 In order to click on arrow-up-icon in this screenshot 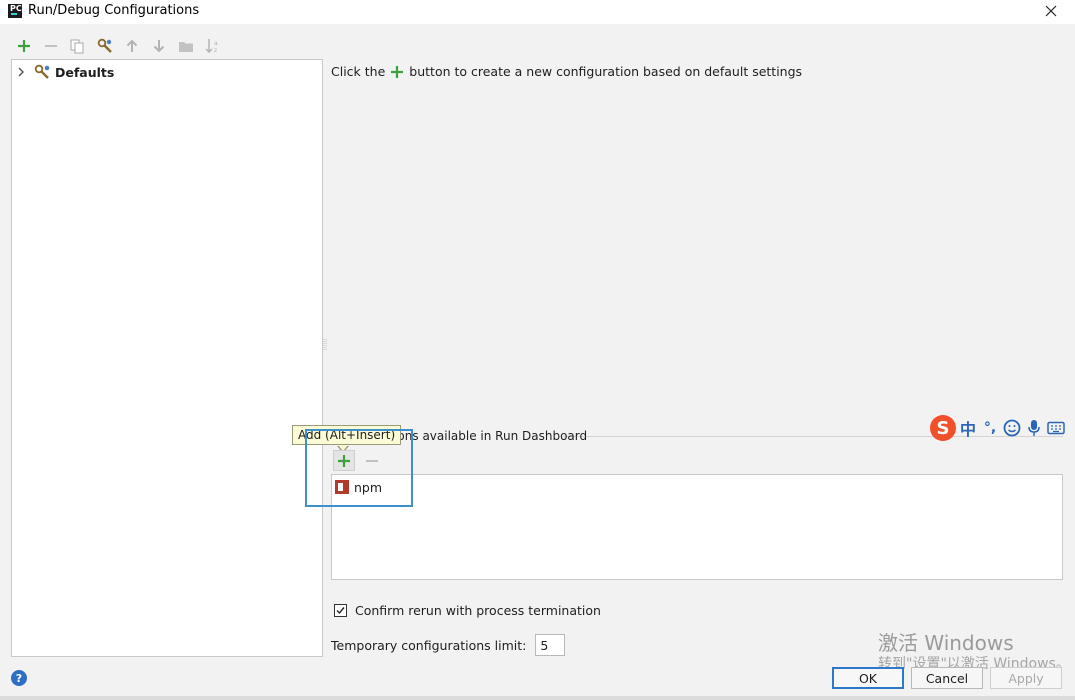, I will do `click(132, 45)`.